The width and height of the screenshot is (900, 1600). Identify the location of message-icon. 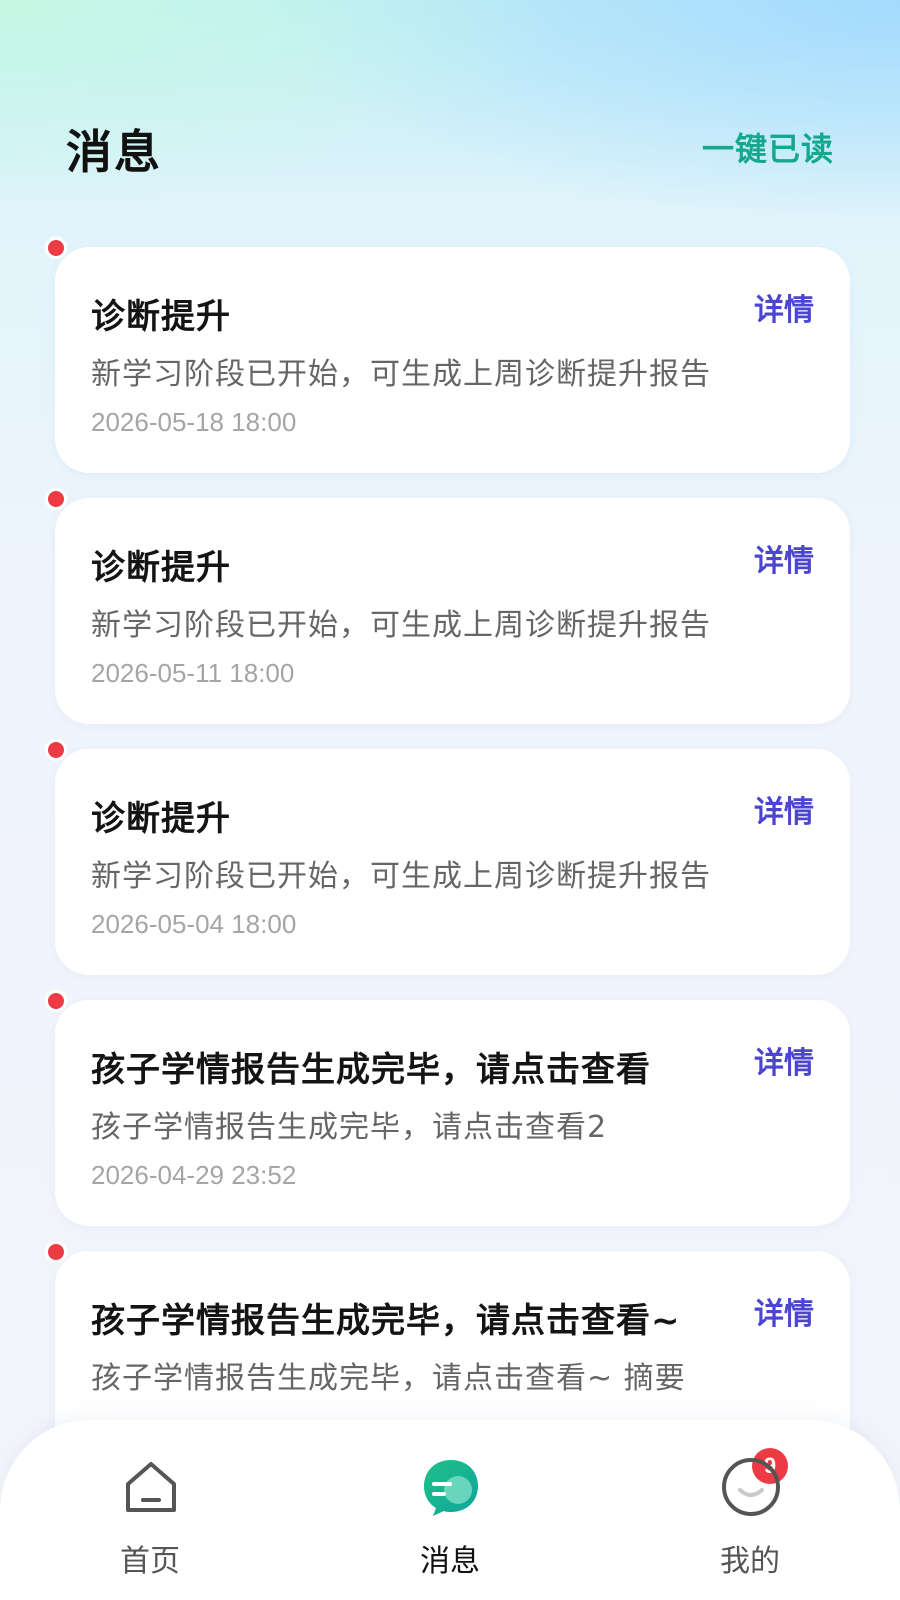
(451, 1487).